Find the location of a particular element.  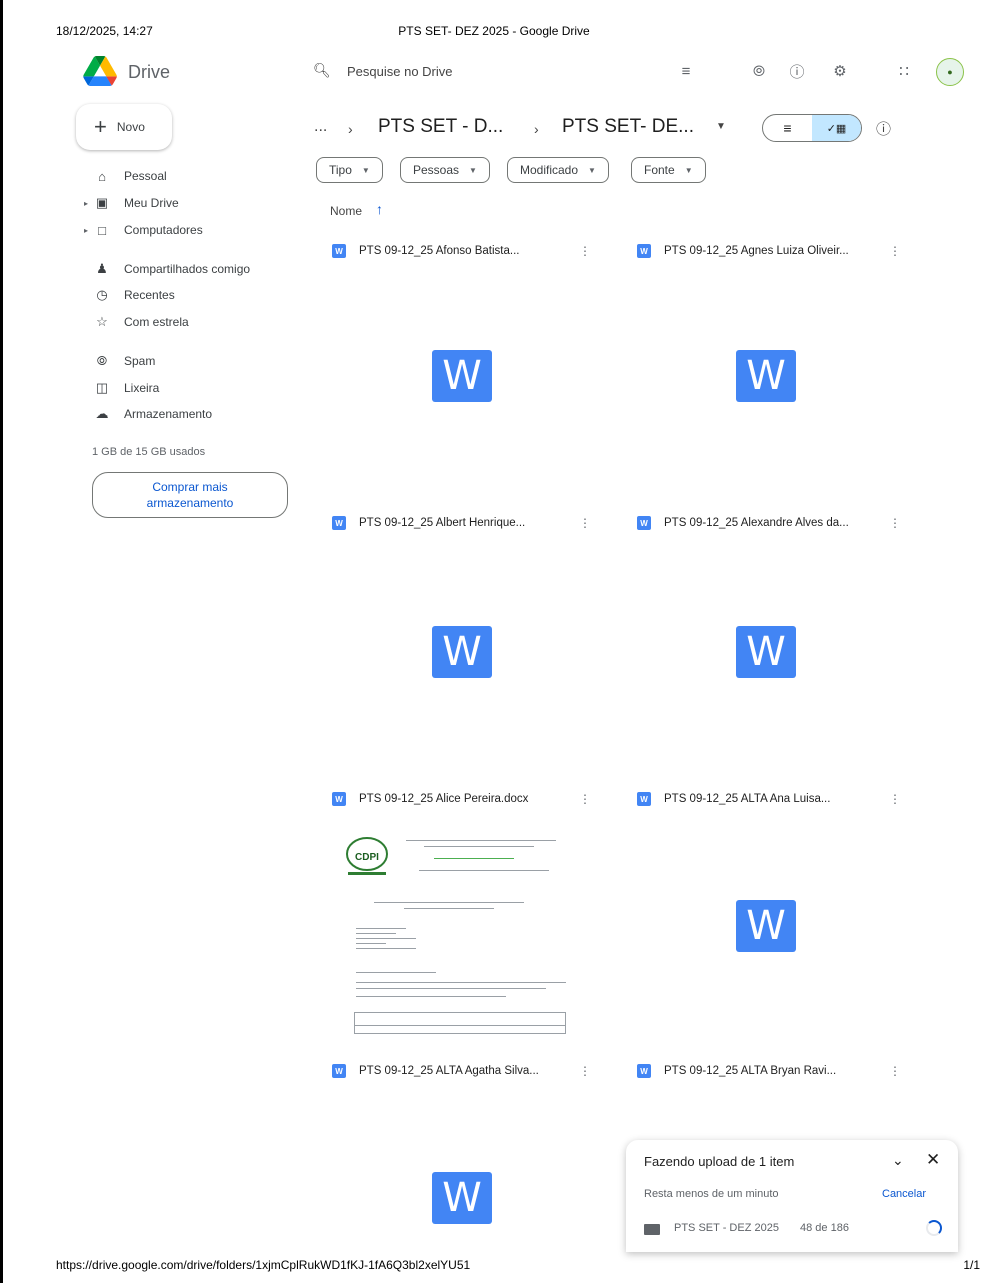

cancel-upload-button: Cancelar is located at coordinates (904, 1194).